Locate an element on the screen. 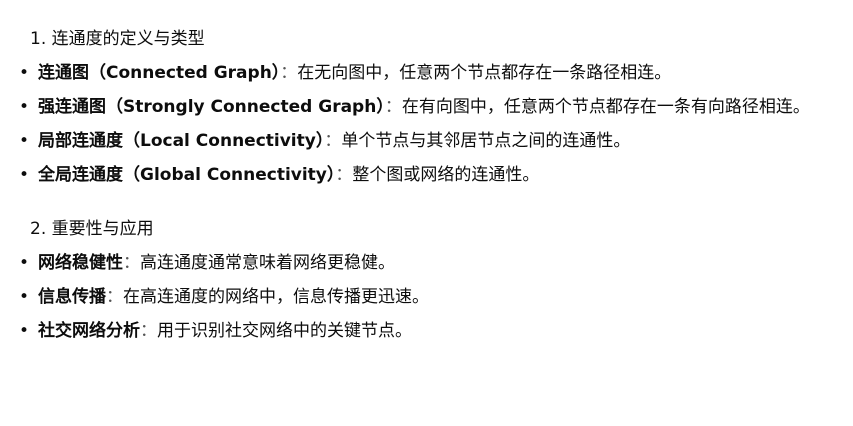 The image size is (853, 426). term-label: 信息传播 is located at coordinates (72, 297).